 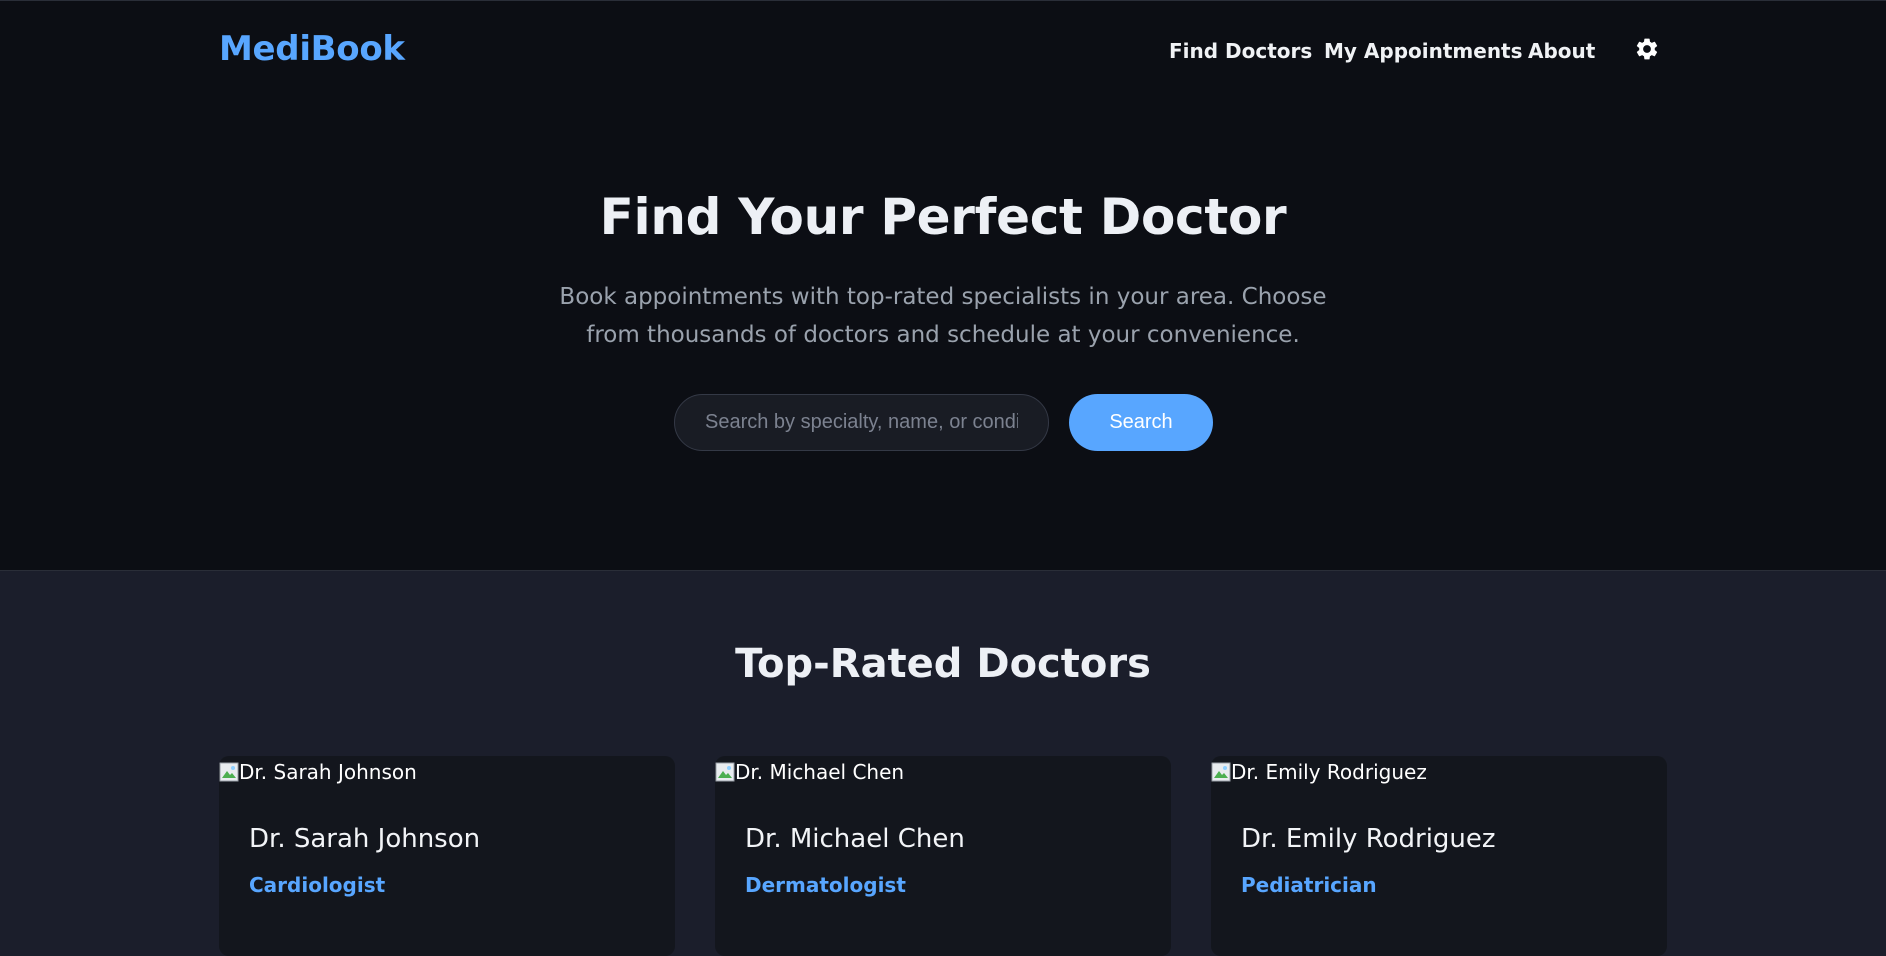 I want to click on theme-toggle-button, so click(x=1647, y=49).